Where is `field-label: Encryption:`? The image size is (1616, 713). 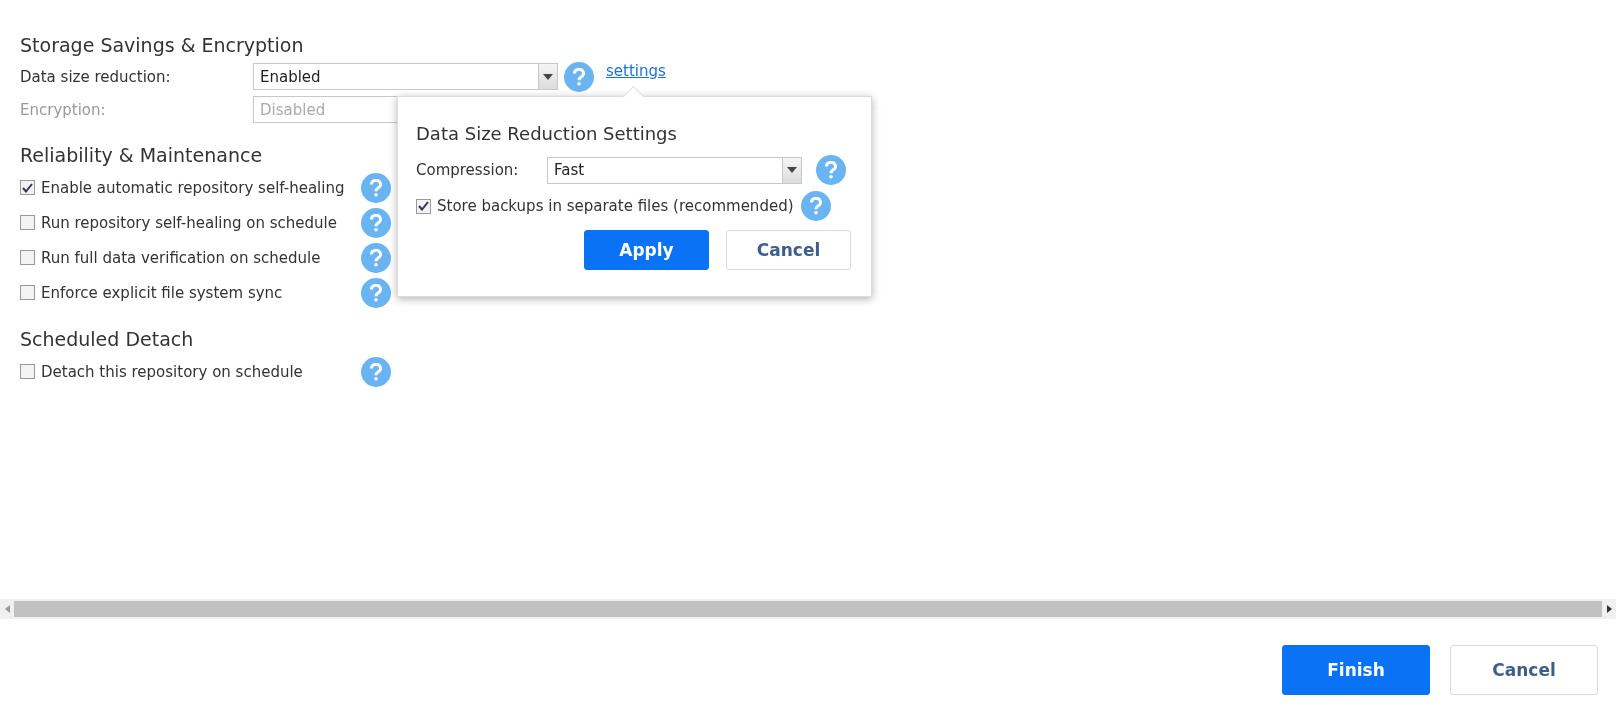 field-label: Encryption: is located at coordinates (63, 109).